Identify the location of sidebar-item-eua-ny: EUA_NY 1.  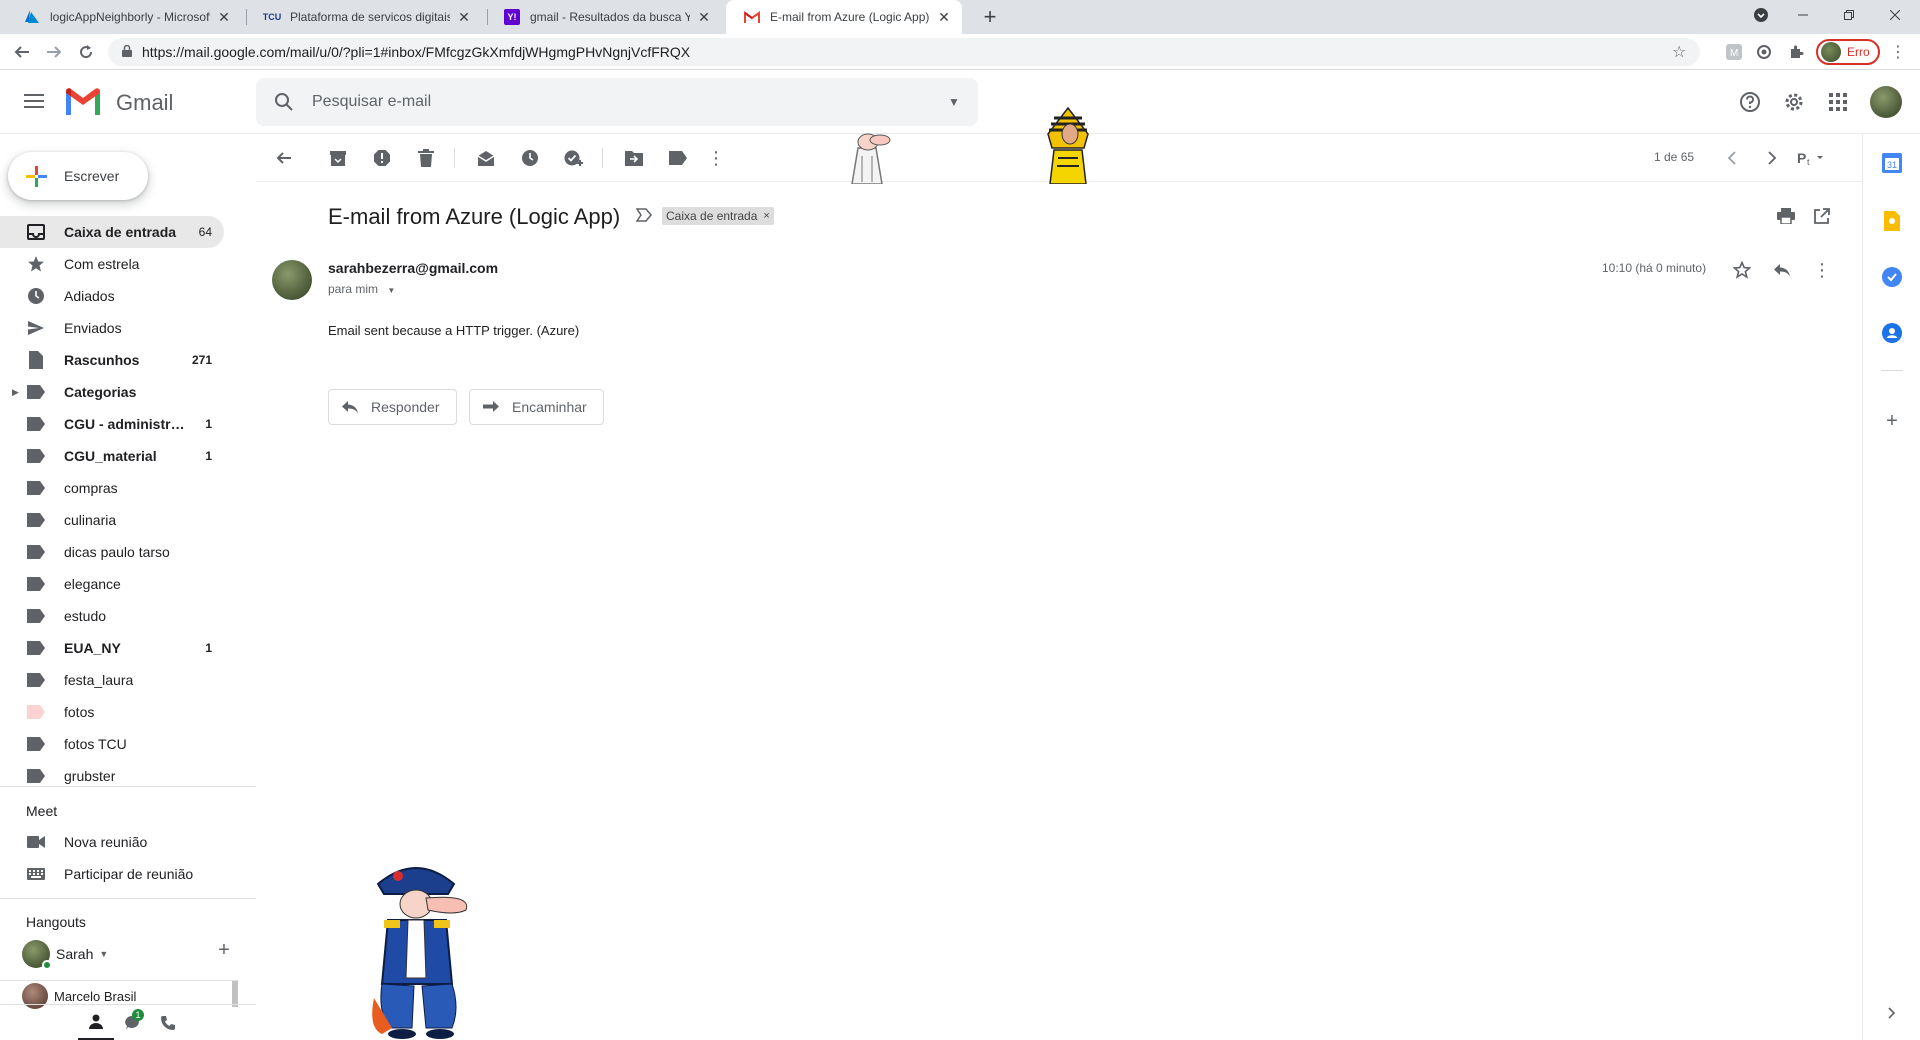
(112, 648).